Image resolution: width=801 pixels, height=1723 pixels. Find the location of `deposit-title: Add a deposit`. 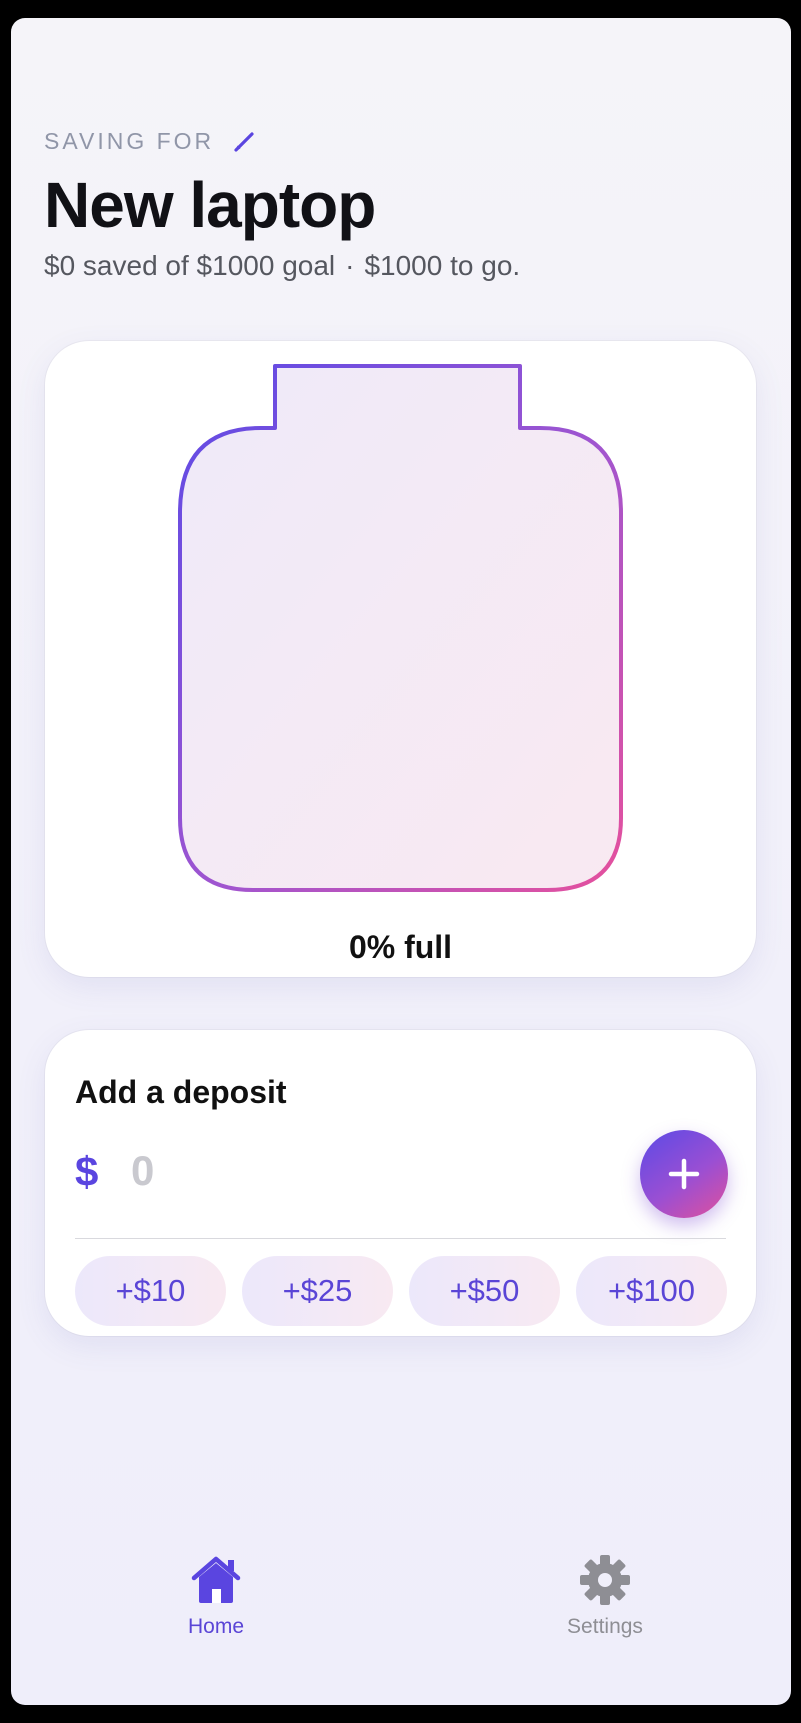

deposit-title: Add a deposit is located at coordinates (181, 1092).